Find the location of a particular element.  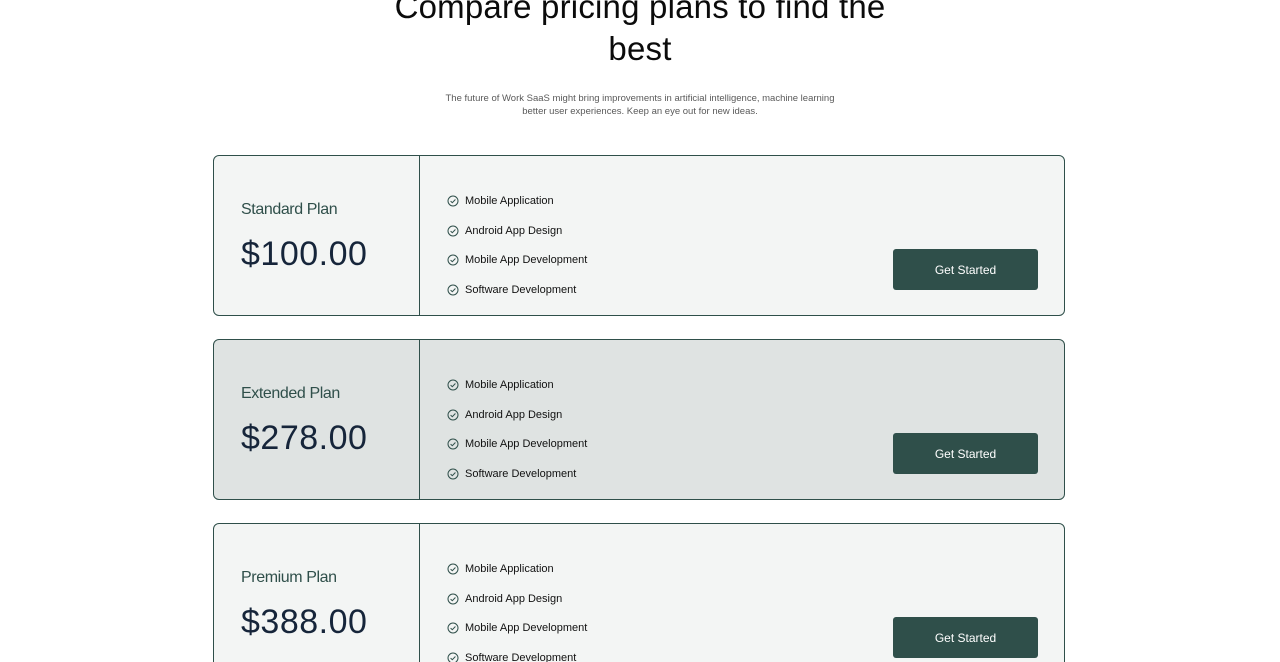

plan-summary: Extended Plan $278.00 is located at coordinates (317, 419).